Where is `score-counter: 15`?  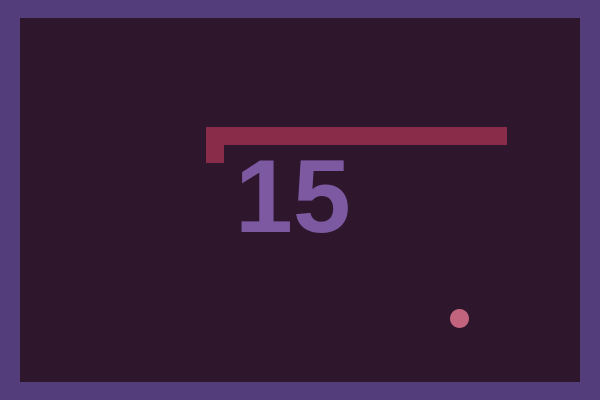
score-counter: 15 is located at coordinates (293, 197).